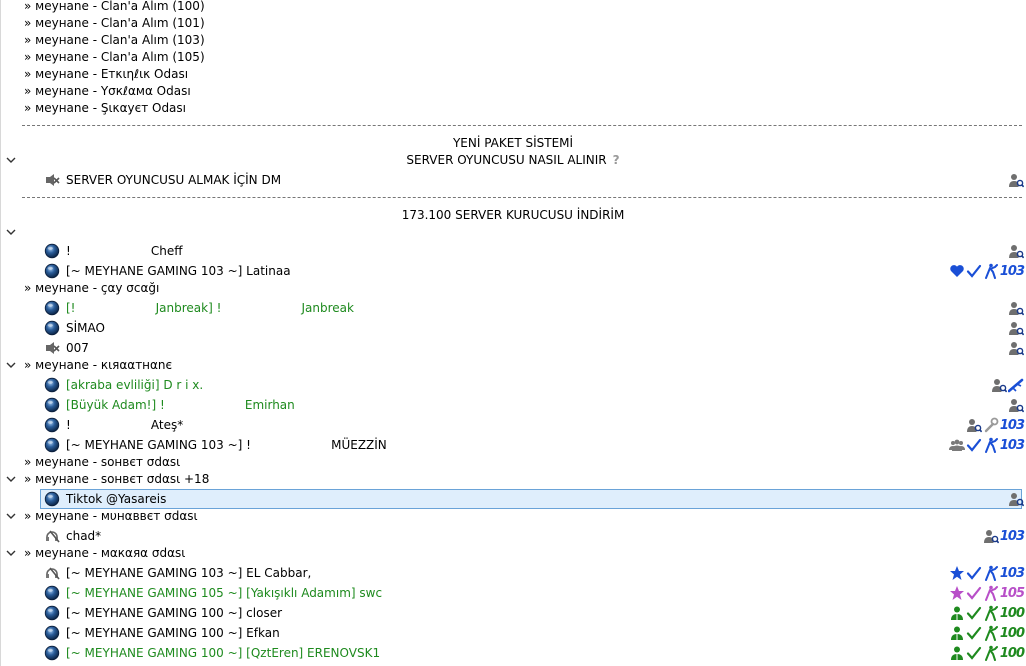  What do you see at coordinates (513, 385) in the screenshot?
I see `client-row: [akraba evliliği] D r i x.` at bounding box center [513, 385].